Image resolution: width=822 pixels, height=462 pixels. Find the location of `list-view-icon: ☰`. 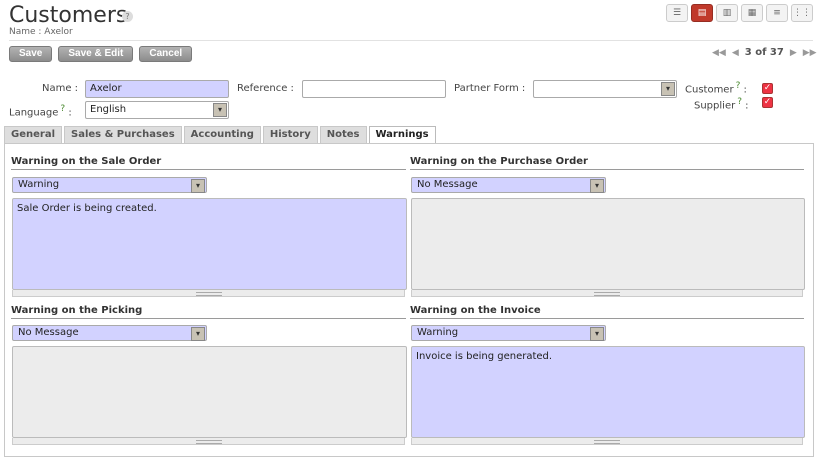

list-view-icon: ☰ is located at coordinates (677, 13).